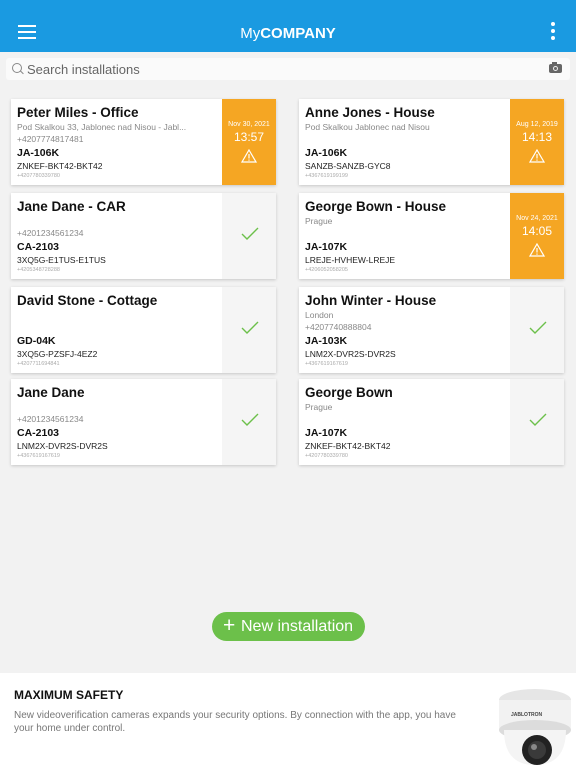 The width and height of the screenshot is (576, 768). I want to click on alert-date: Nov 24, 2021, so click(537, 218).